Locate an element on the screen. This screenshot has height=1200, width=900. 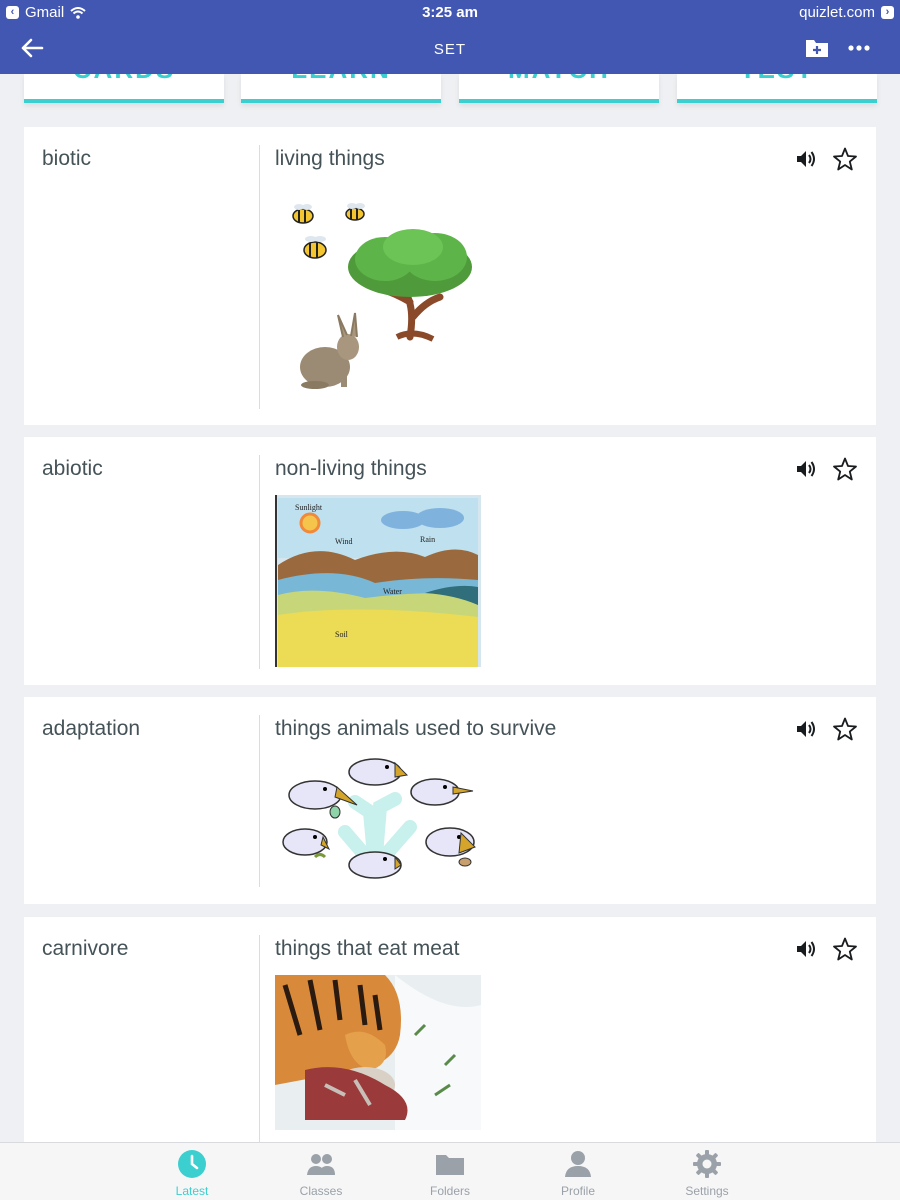
label-rain: Rain is located at coordinates (428, 539).